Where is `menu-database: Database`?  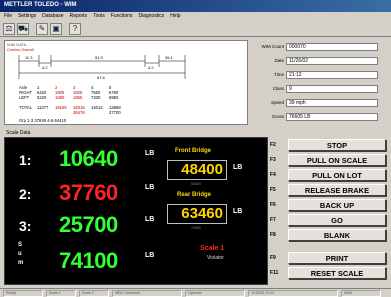 menu-database: Database is located at coordinates (52, 16).